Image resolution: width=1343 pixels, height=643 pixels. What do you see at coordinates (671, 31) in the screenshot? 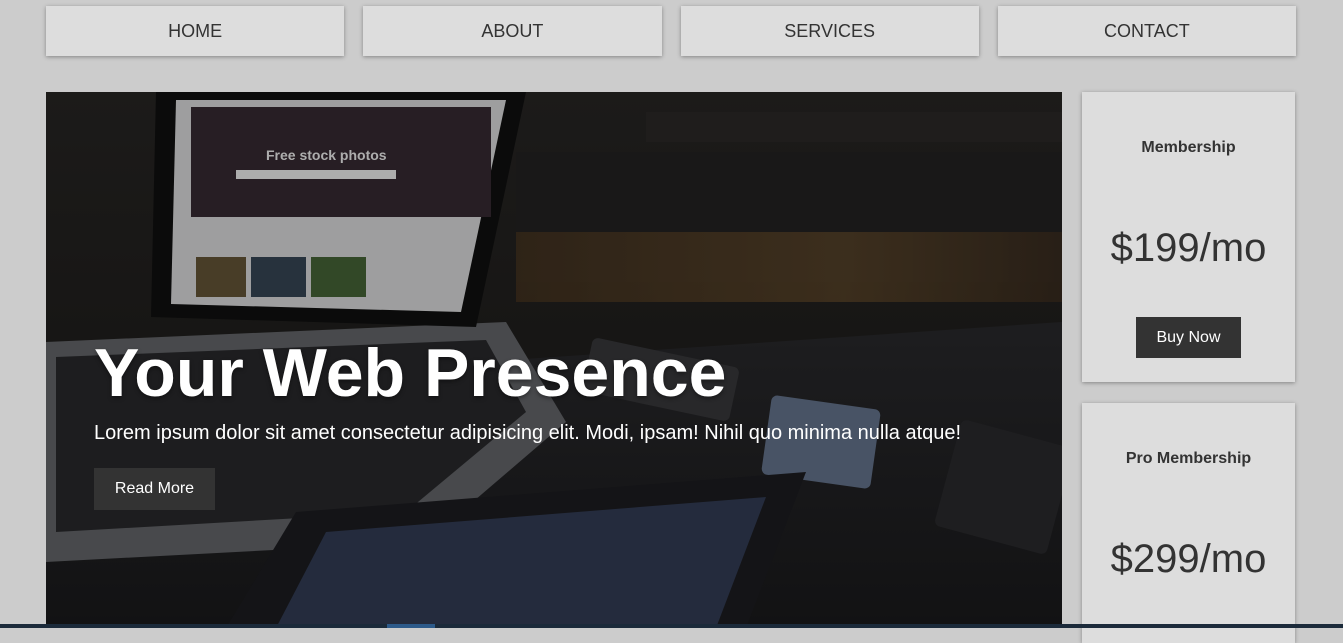
I see `main-nav: HOME ABOUT SERVICES CONTACT` at bounding box center [671, 31].